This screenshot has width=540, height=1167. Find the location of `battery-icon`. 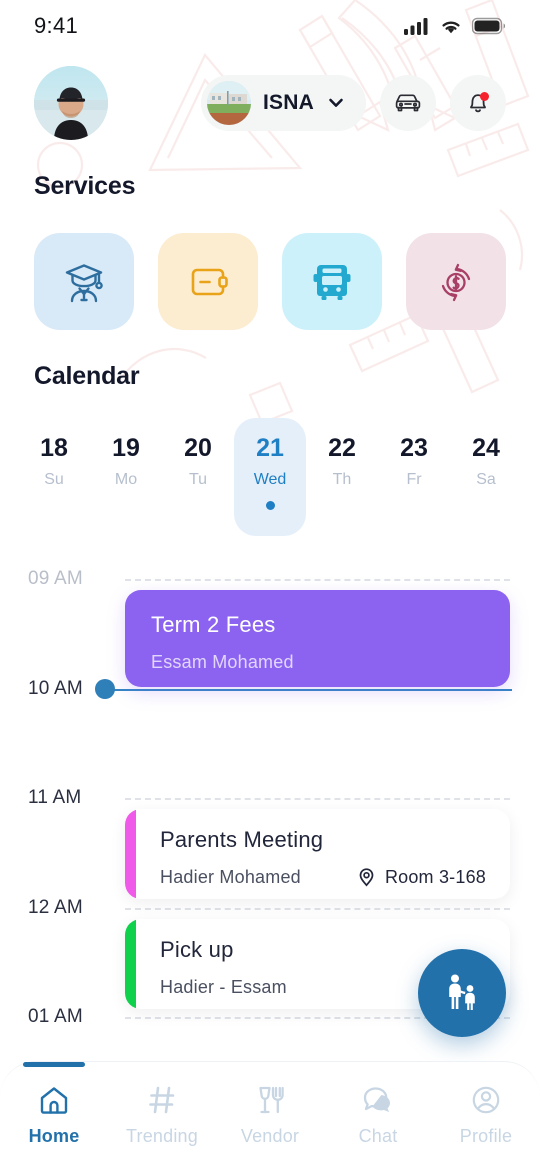

battery-icon is located at coordinates (489, 26).